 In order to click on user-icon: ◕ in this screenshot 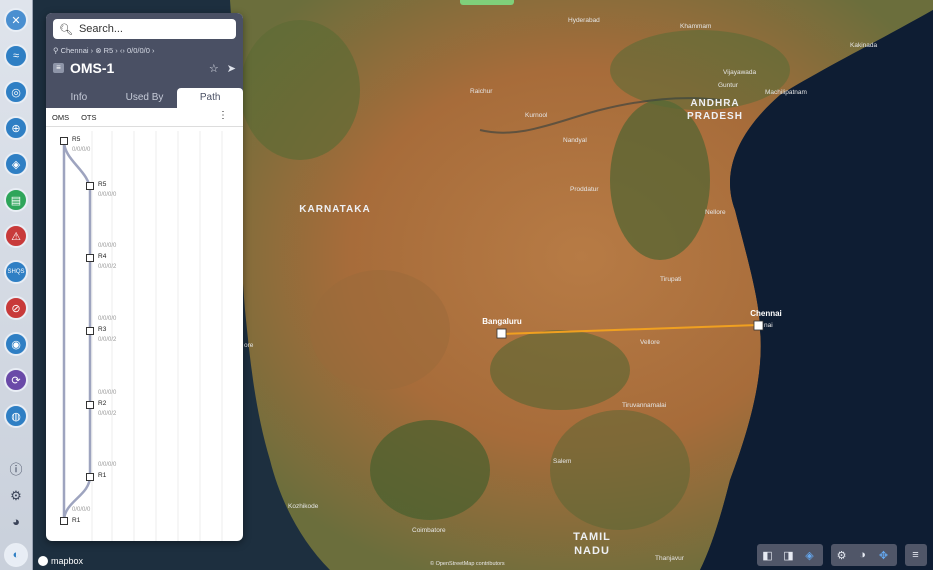, I will do `click(16, 522)`.